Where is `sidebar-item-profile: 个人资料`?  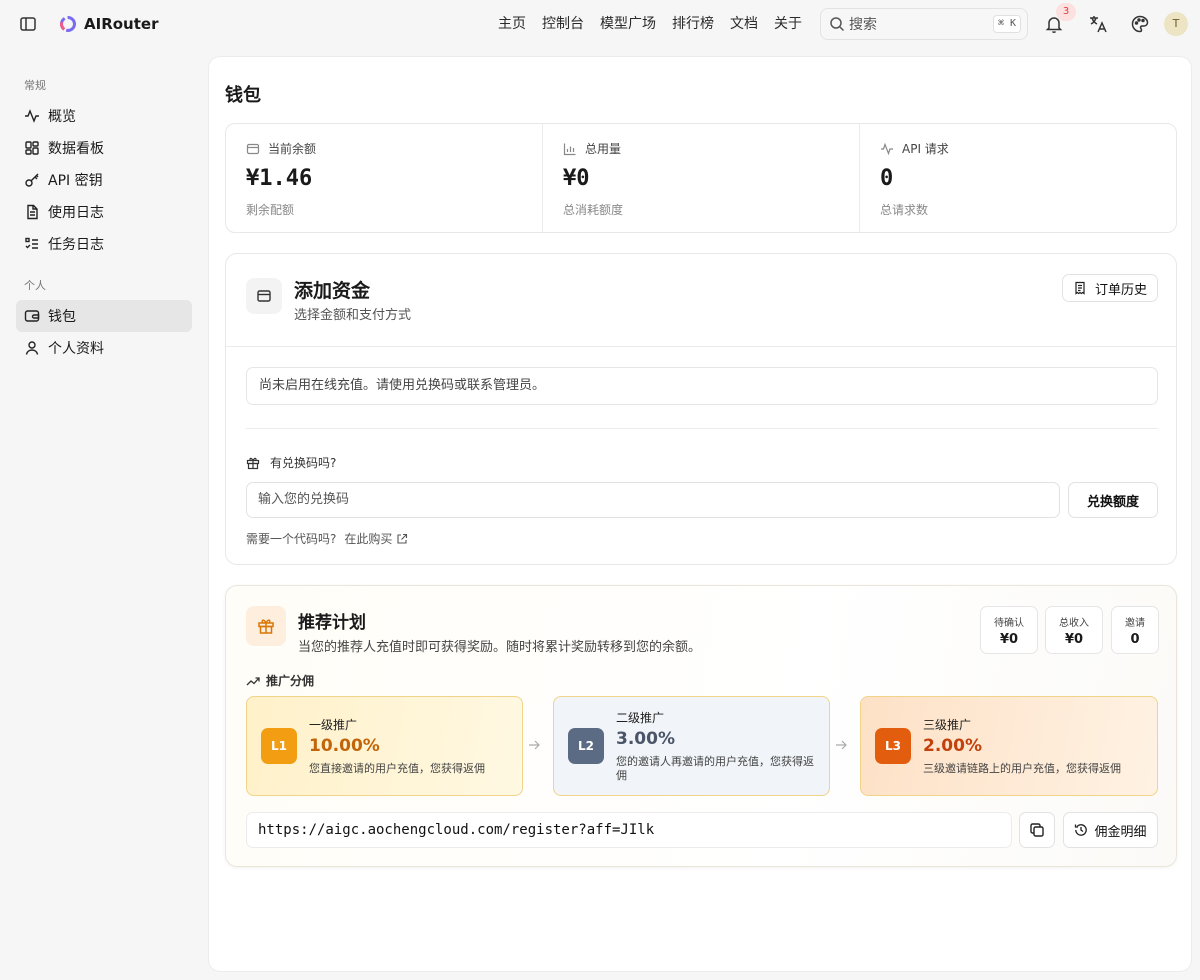
sidebar-item-profile: 个人资料 is located at coordinates (104, 348).